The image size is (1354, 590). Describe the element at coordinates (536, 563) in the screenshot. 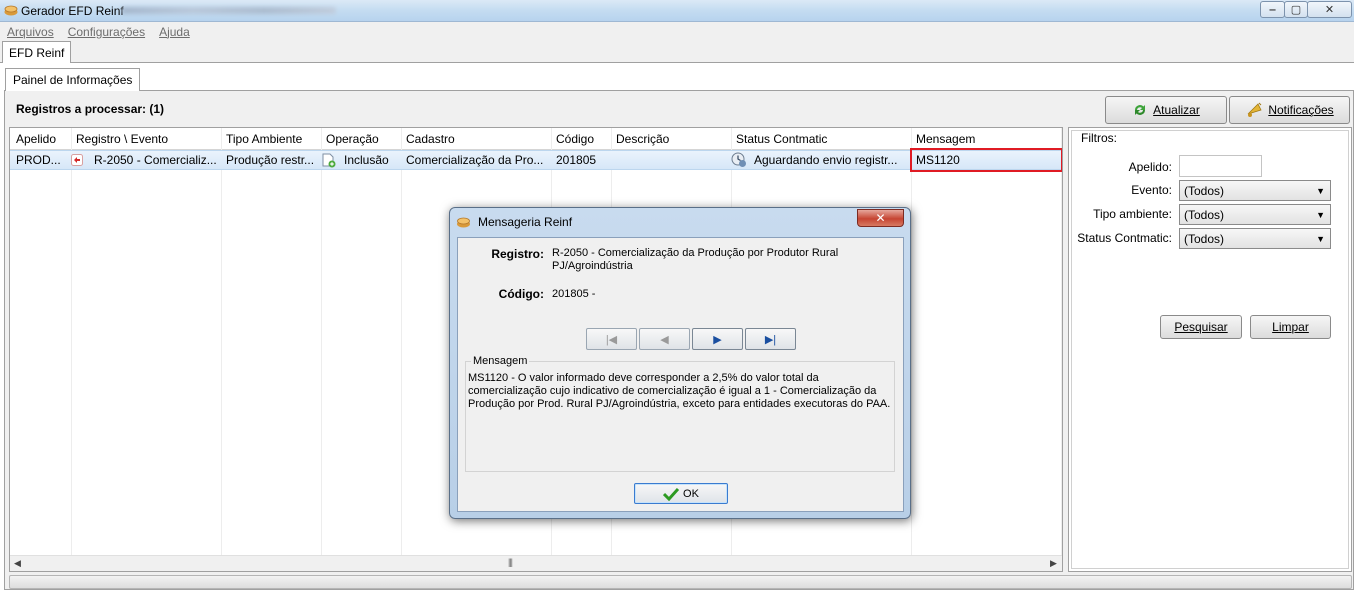

I see `grid-horizontal-scrollbar: ◀ ||| ▶` at that location.